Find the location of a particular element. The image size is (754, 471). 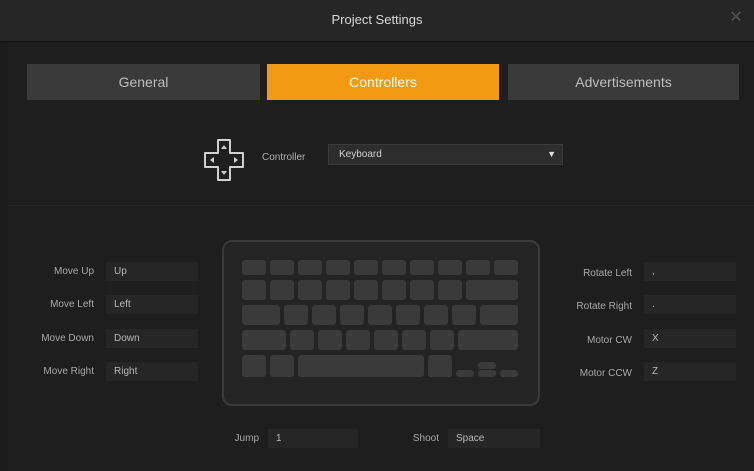

binding-field-rotate-left: , is located at coordinates (690, 271).